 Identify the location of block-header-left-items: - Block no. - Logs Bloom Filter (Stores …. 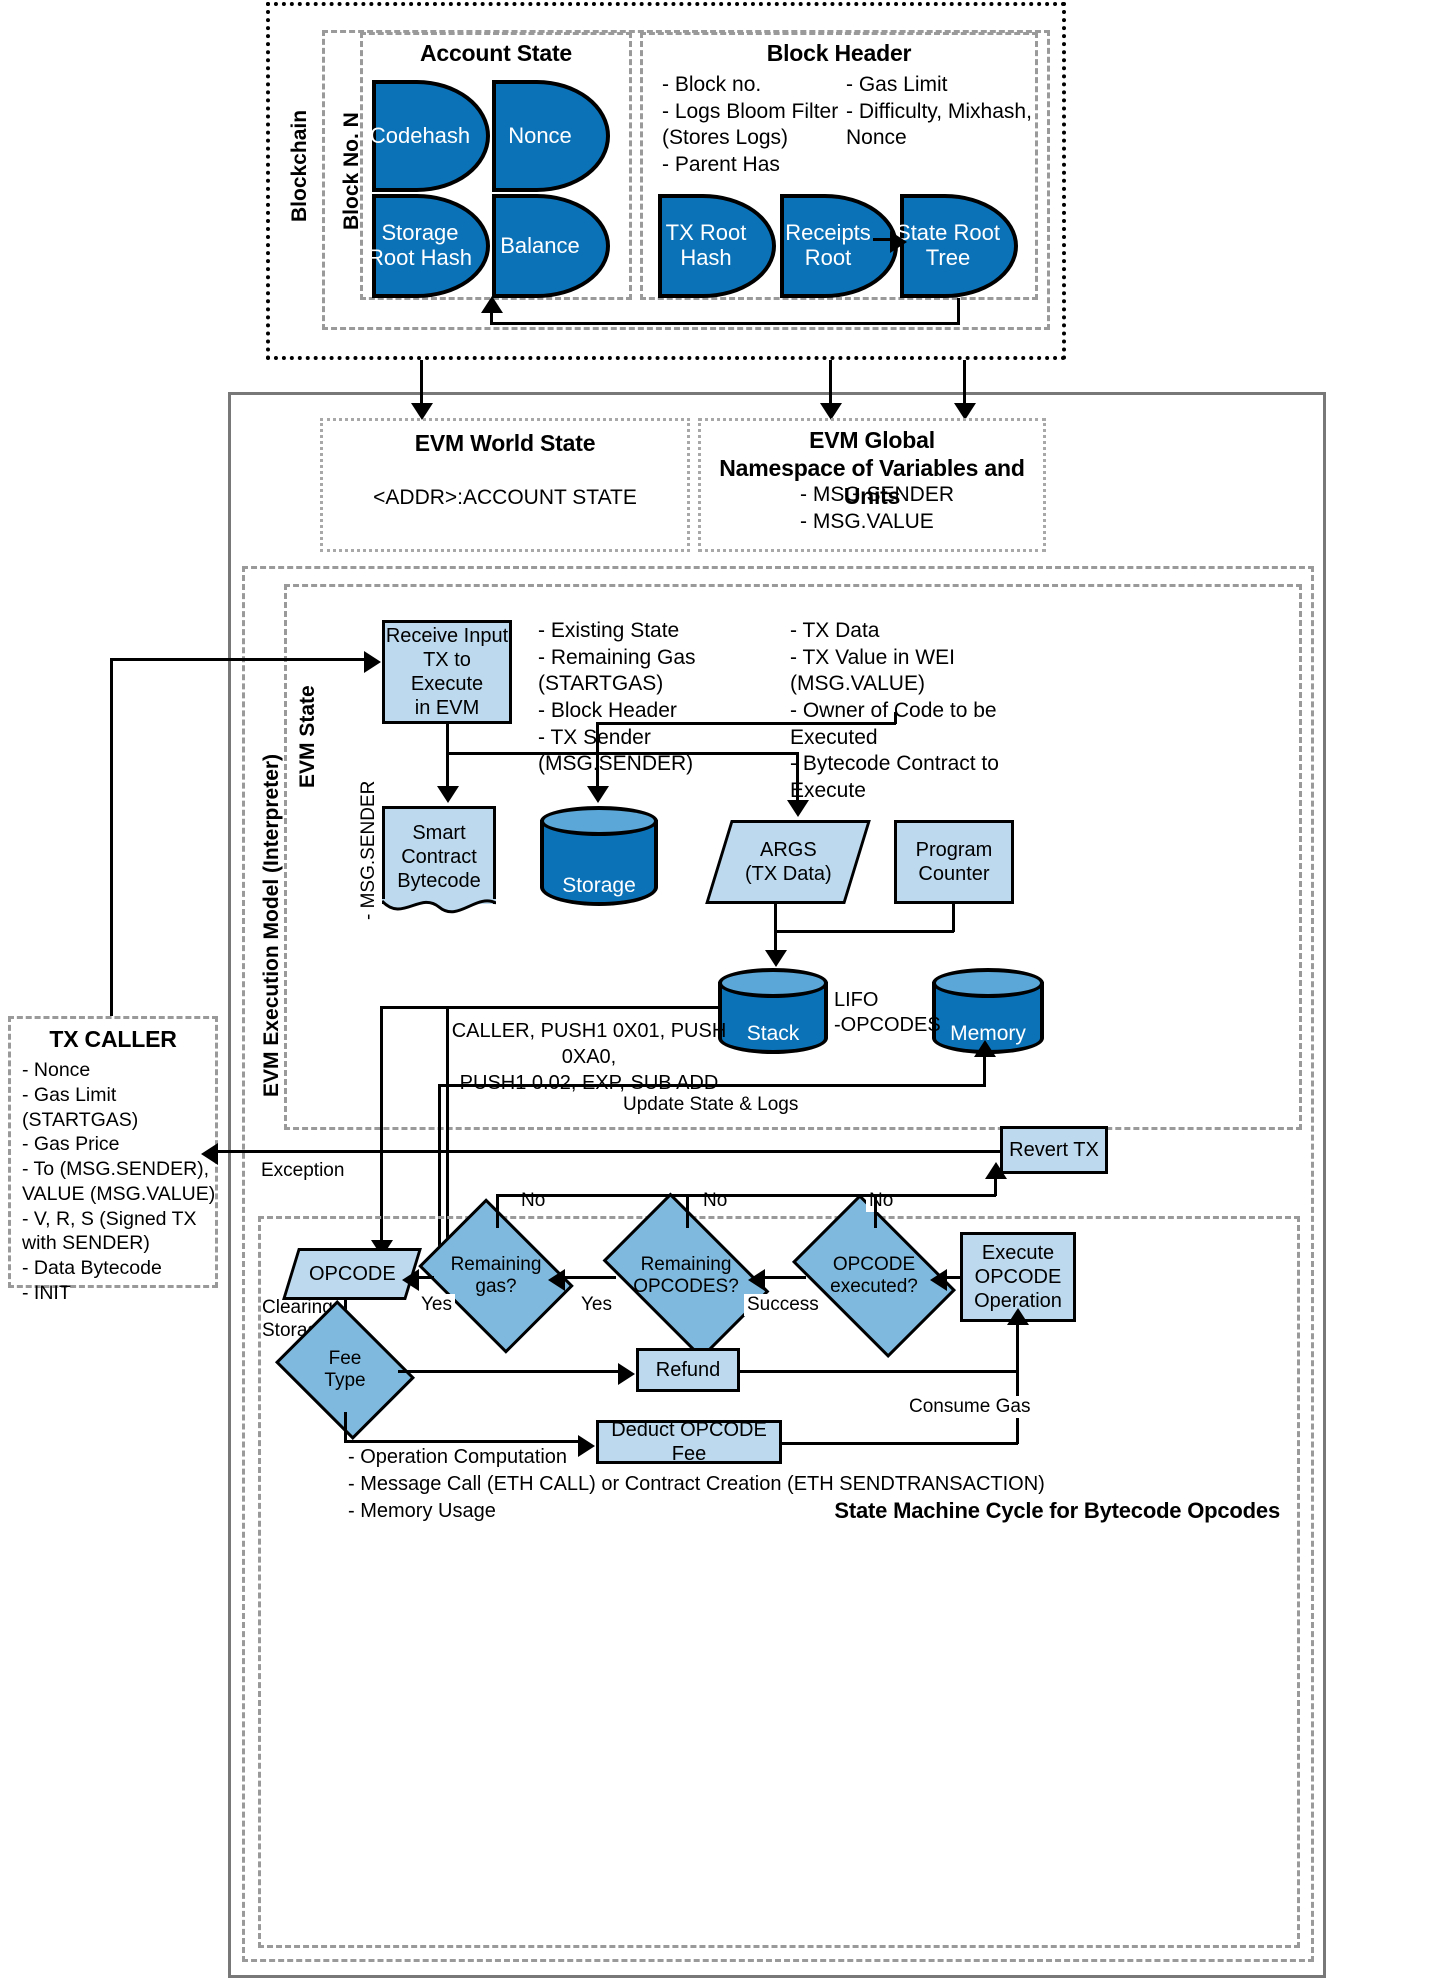
(750, 124).